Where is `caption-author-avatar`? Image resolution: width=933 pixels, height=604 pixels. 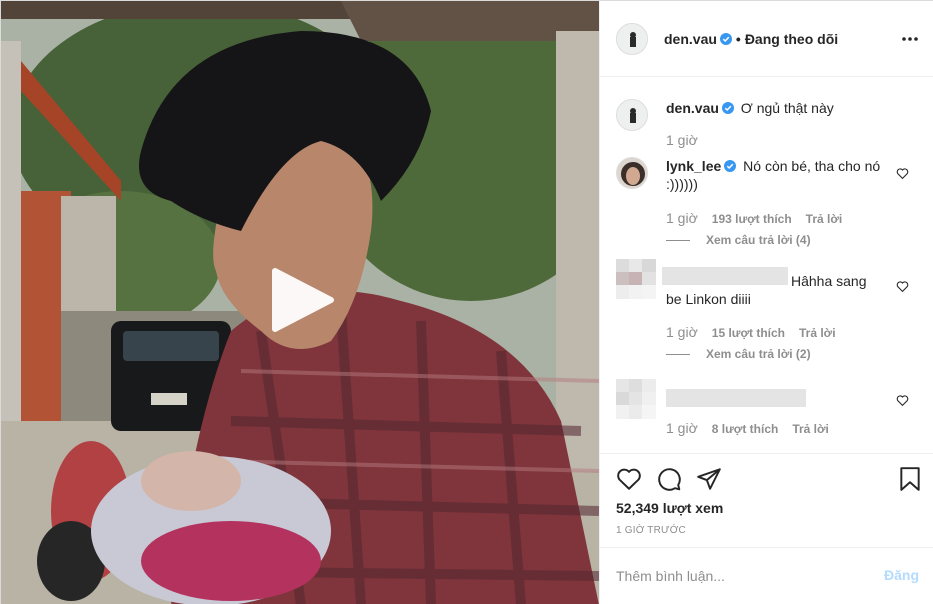
caption-author-avatar is located at coordinates (632, 115).